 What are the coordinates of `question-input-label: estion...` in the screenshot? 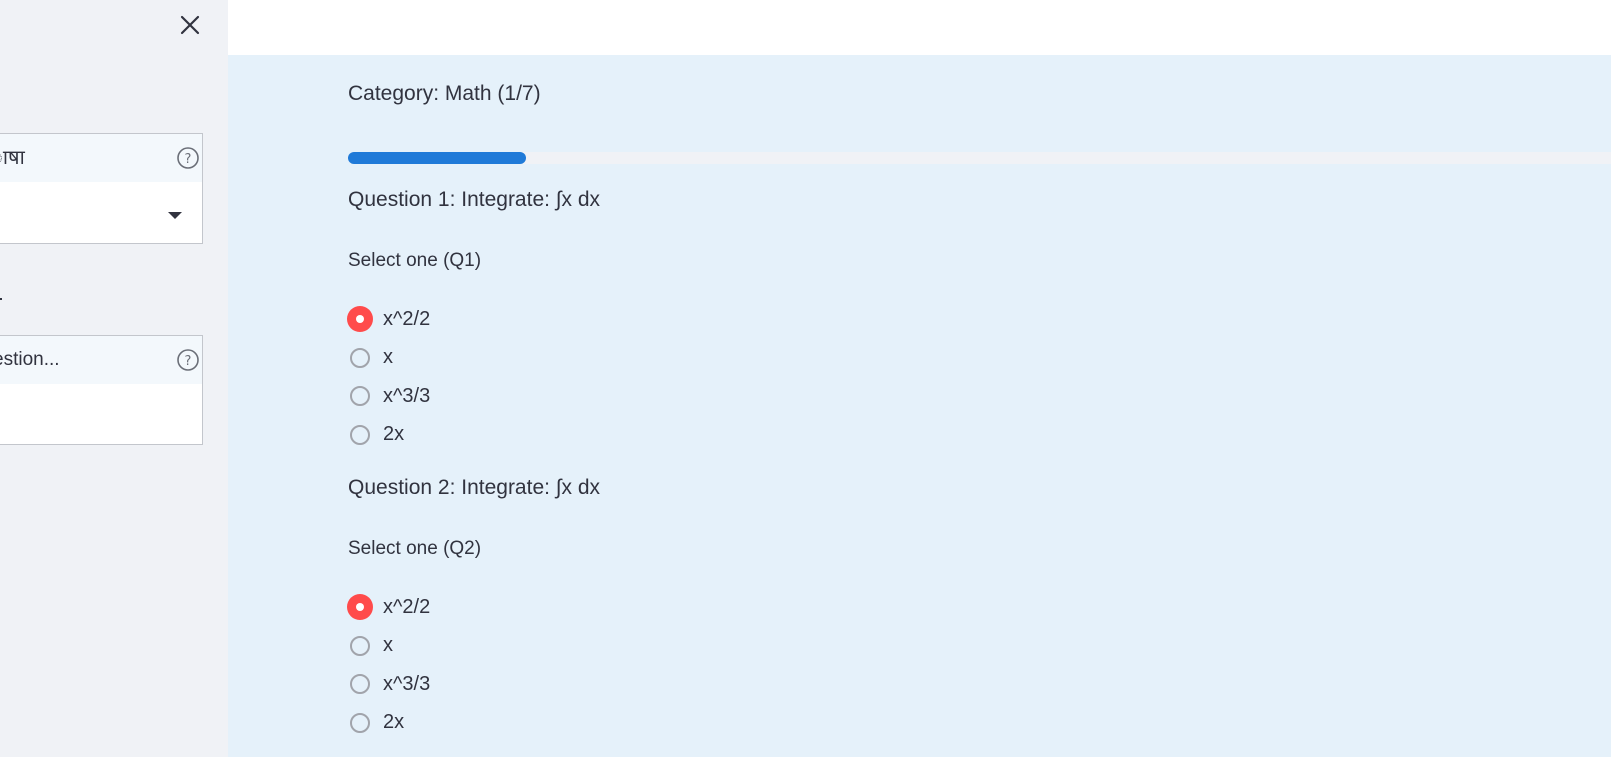 It's located at (30, 359).